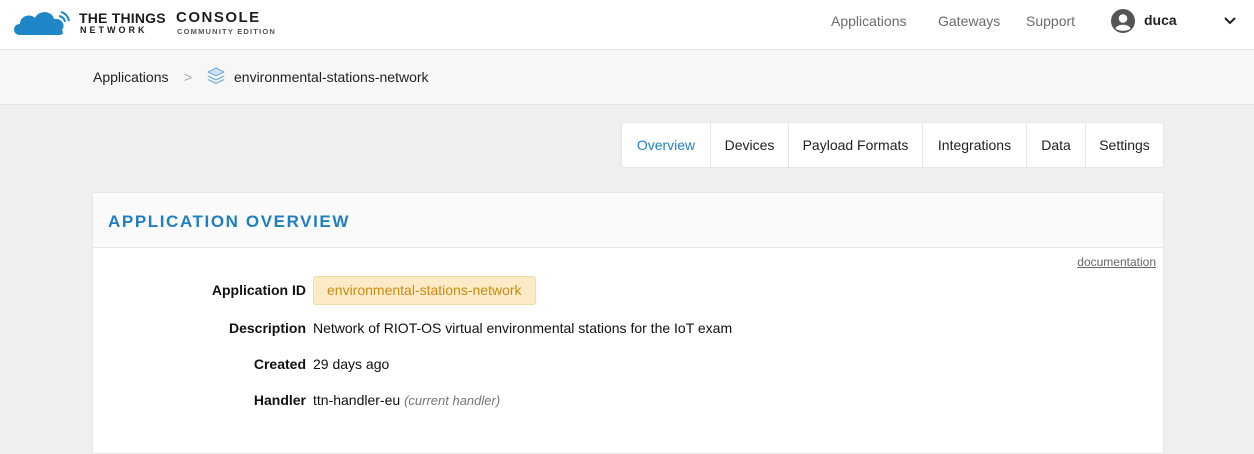  Describe the element at coordinates (122, 18) in the screenshot. I see `brand-name: THE THINGS` at that location.